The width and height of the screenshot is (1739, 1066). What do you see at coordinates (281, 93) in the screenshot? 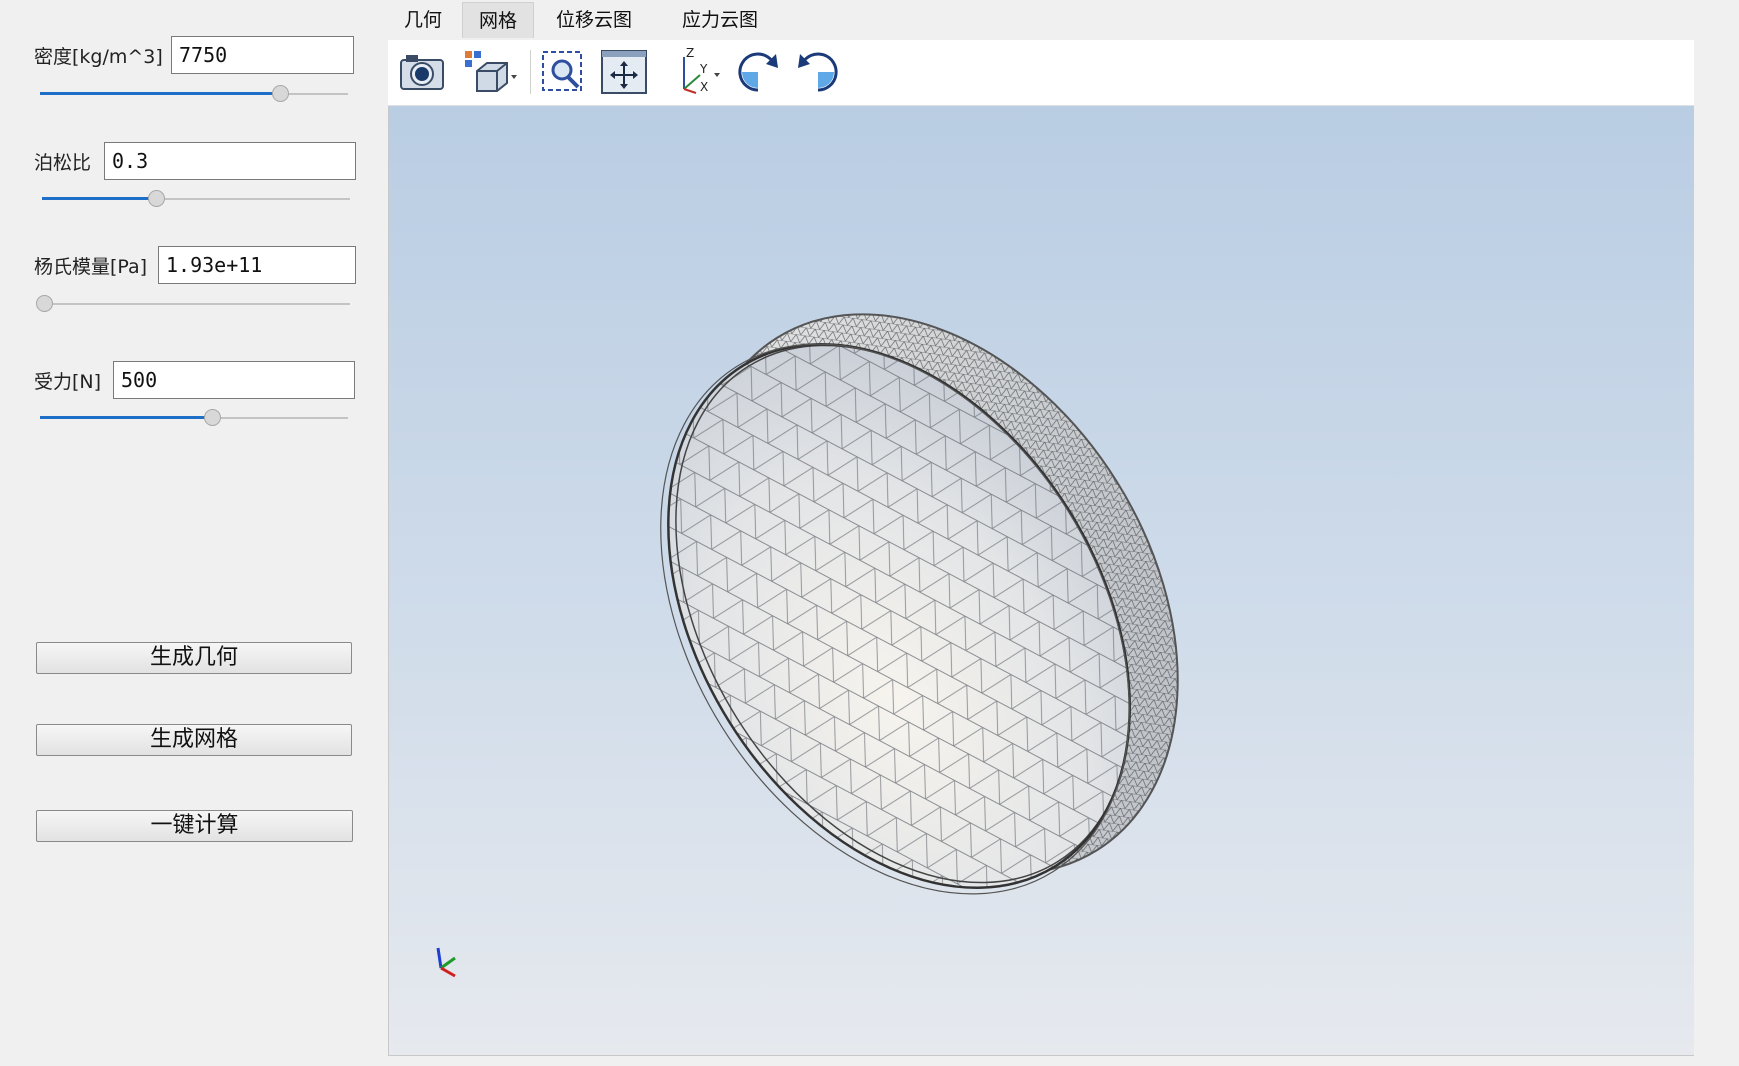
I see `density-slider-handle` at bounding box center [281, 93].